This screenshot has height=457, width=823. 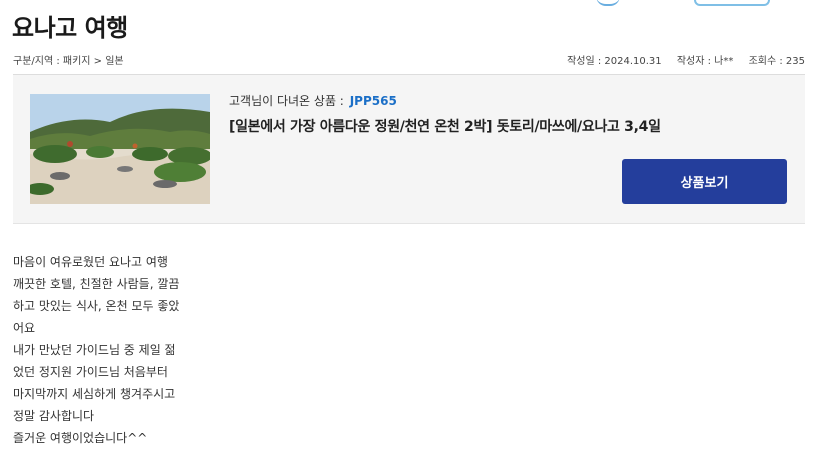 What do you see at coordinates (614, 61) in the screenshot?
I see `post-date: 작성일 : 2024.10.31` at bounding box center [614, 61].